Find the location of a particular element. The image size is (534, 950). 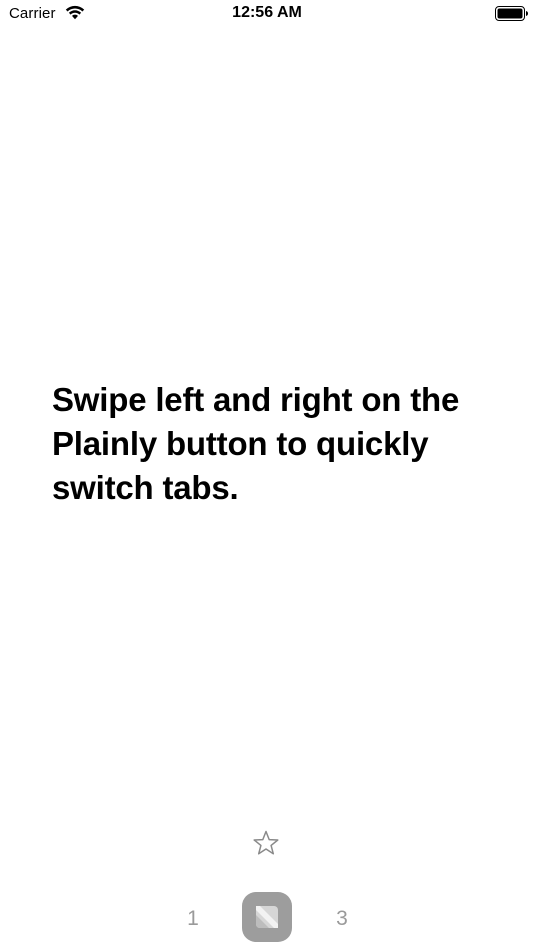

star-outline-icon is located at coordinates (266, 842).